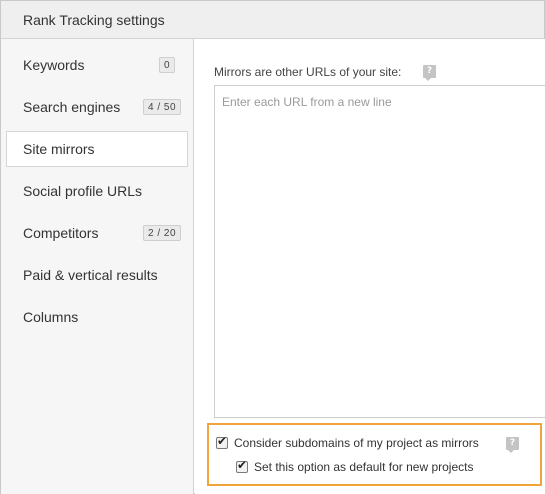 The width and height of the screenshot is (545, 494). I want to click on sidebar-item-social-profile-urls: Social profile URLs, so click(97, 191).